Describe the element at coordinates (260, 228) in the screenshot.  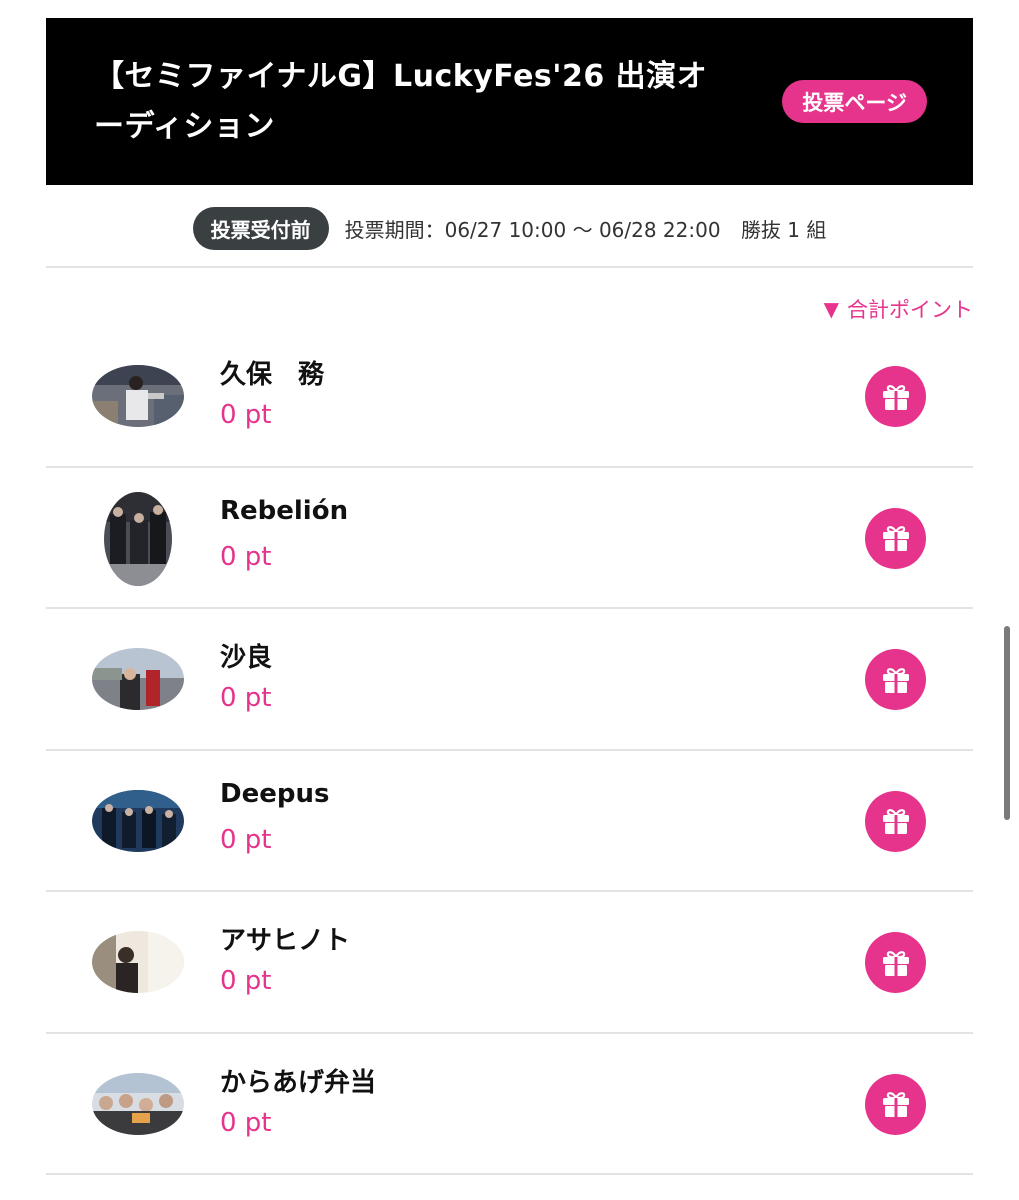
I see `status-badge: 投票受付前` at that location.